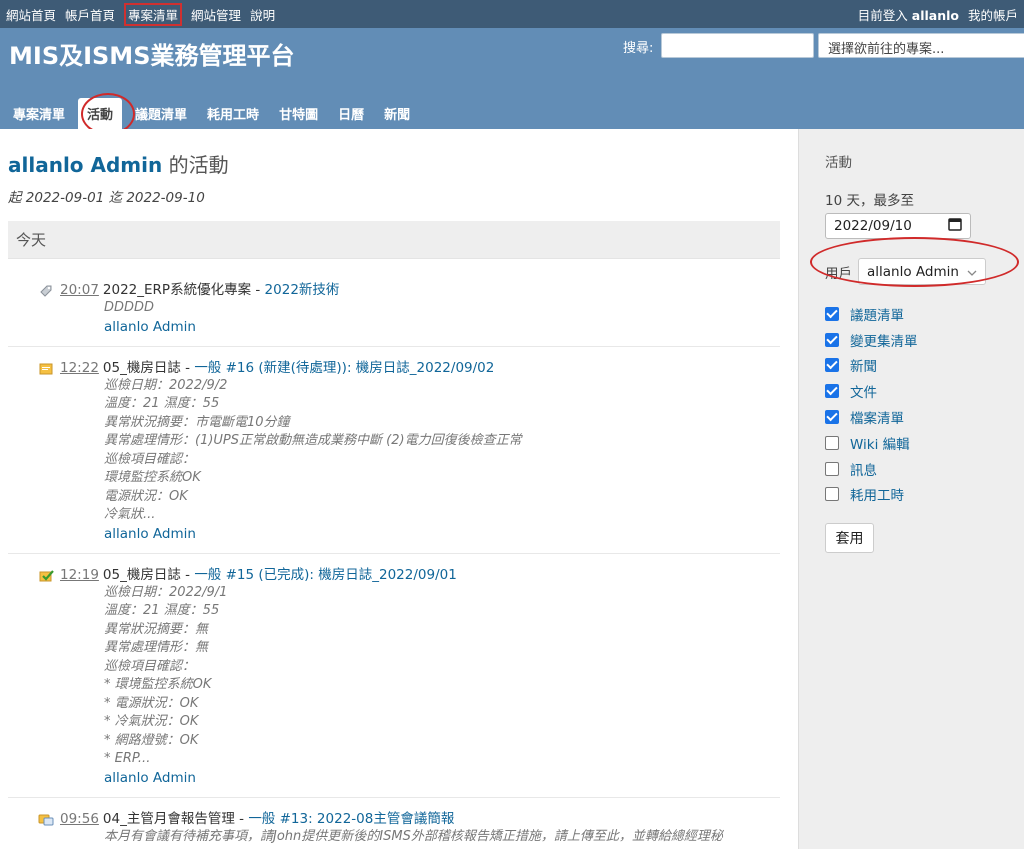  I want to click on user-label: 用戶, so click(838, 273).